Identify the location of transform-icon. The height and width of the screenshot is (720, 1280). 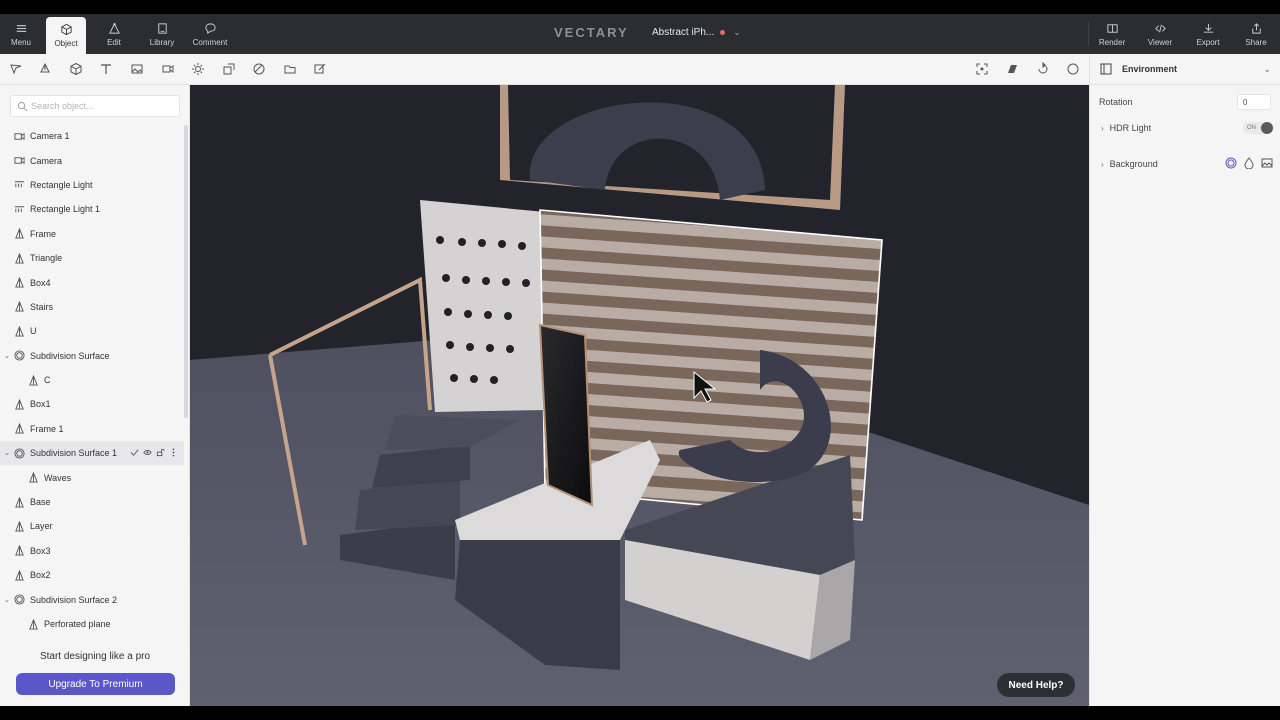
(229, 69).